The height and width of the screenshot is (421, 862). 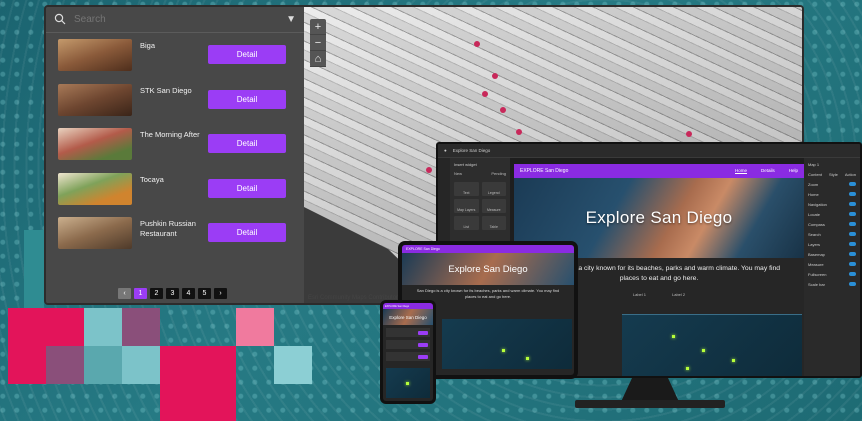 What do you see at coordinates (471, 150) in the screenshot?
I see `window-title: Explore San Diego` at bounding box center [471, 150].